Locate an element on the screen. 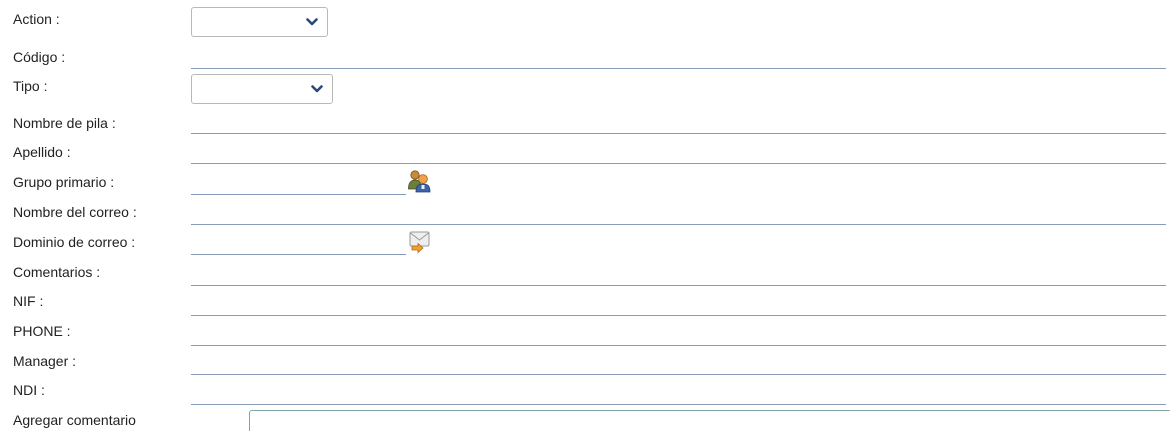  nombre-de-pila-label: Nombre de pila : is located at coordinates (64, 123).